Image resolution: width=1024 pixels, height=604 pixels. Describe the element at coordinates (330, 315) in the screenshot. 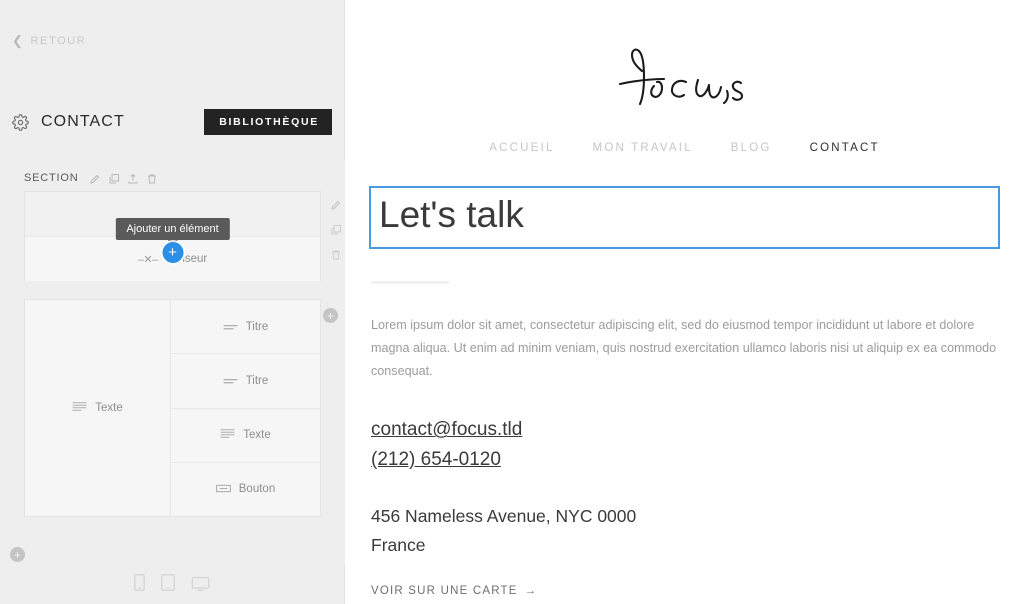

I see `add-section-right-button: +` at that location.